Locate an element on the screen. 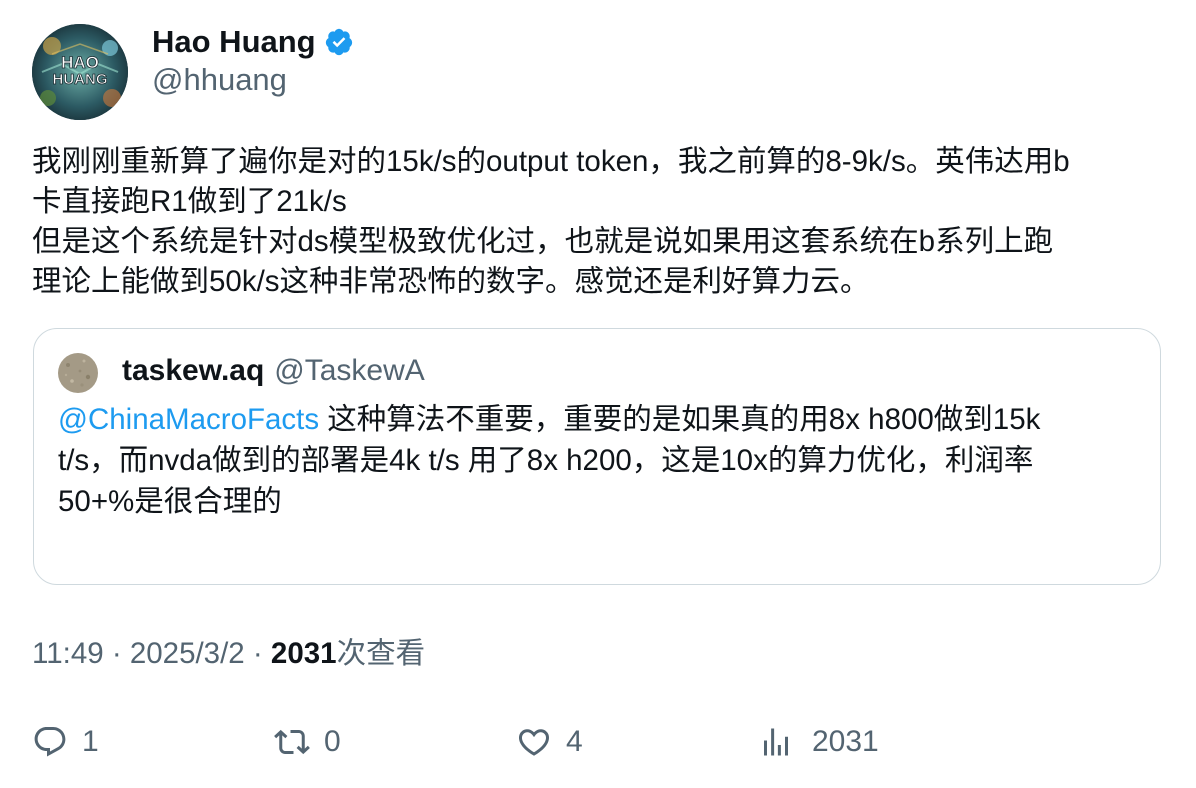 Image resolution: width=1196 pixels, height=788 pixels. tweet-action-bar: 1 0 4 2031 is located at coordinates (598, 742).